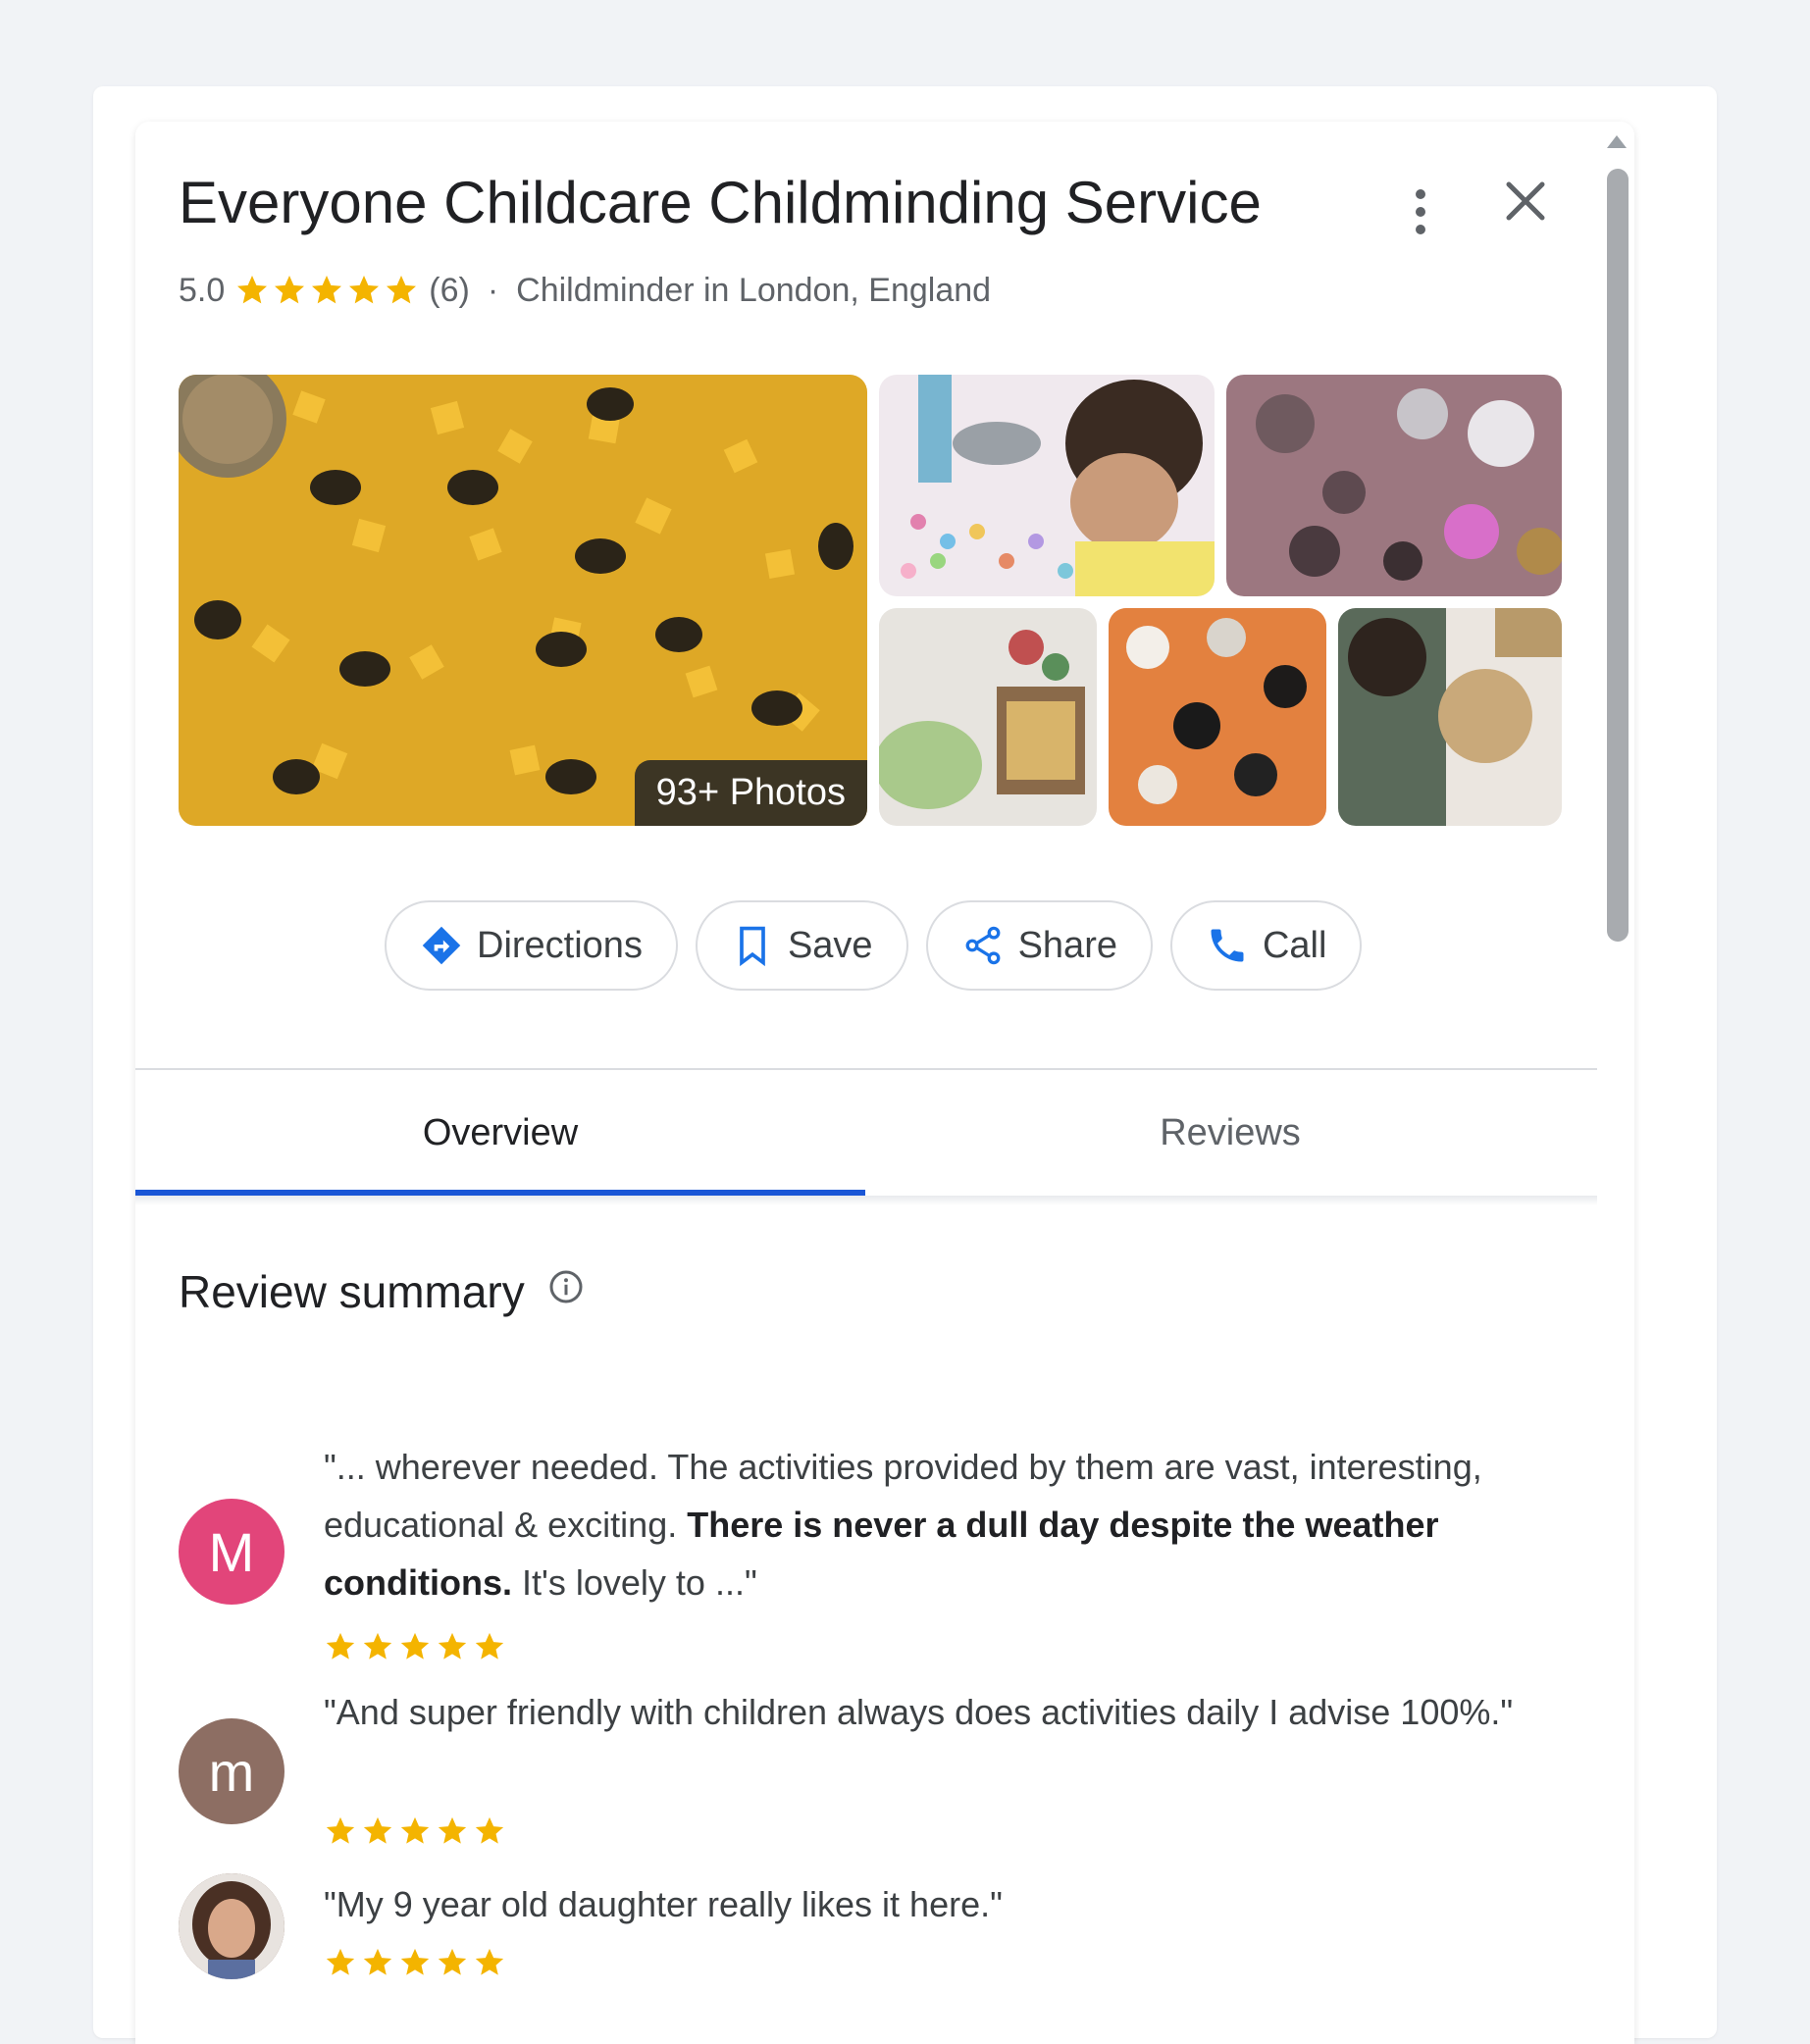  I want to click on review-summary-title: Review summary, so click(352, 1292).